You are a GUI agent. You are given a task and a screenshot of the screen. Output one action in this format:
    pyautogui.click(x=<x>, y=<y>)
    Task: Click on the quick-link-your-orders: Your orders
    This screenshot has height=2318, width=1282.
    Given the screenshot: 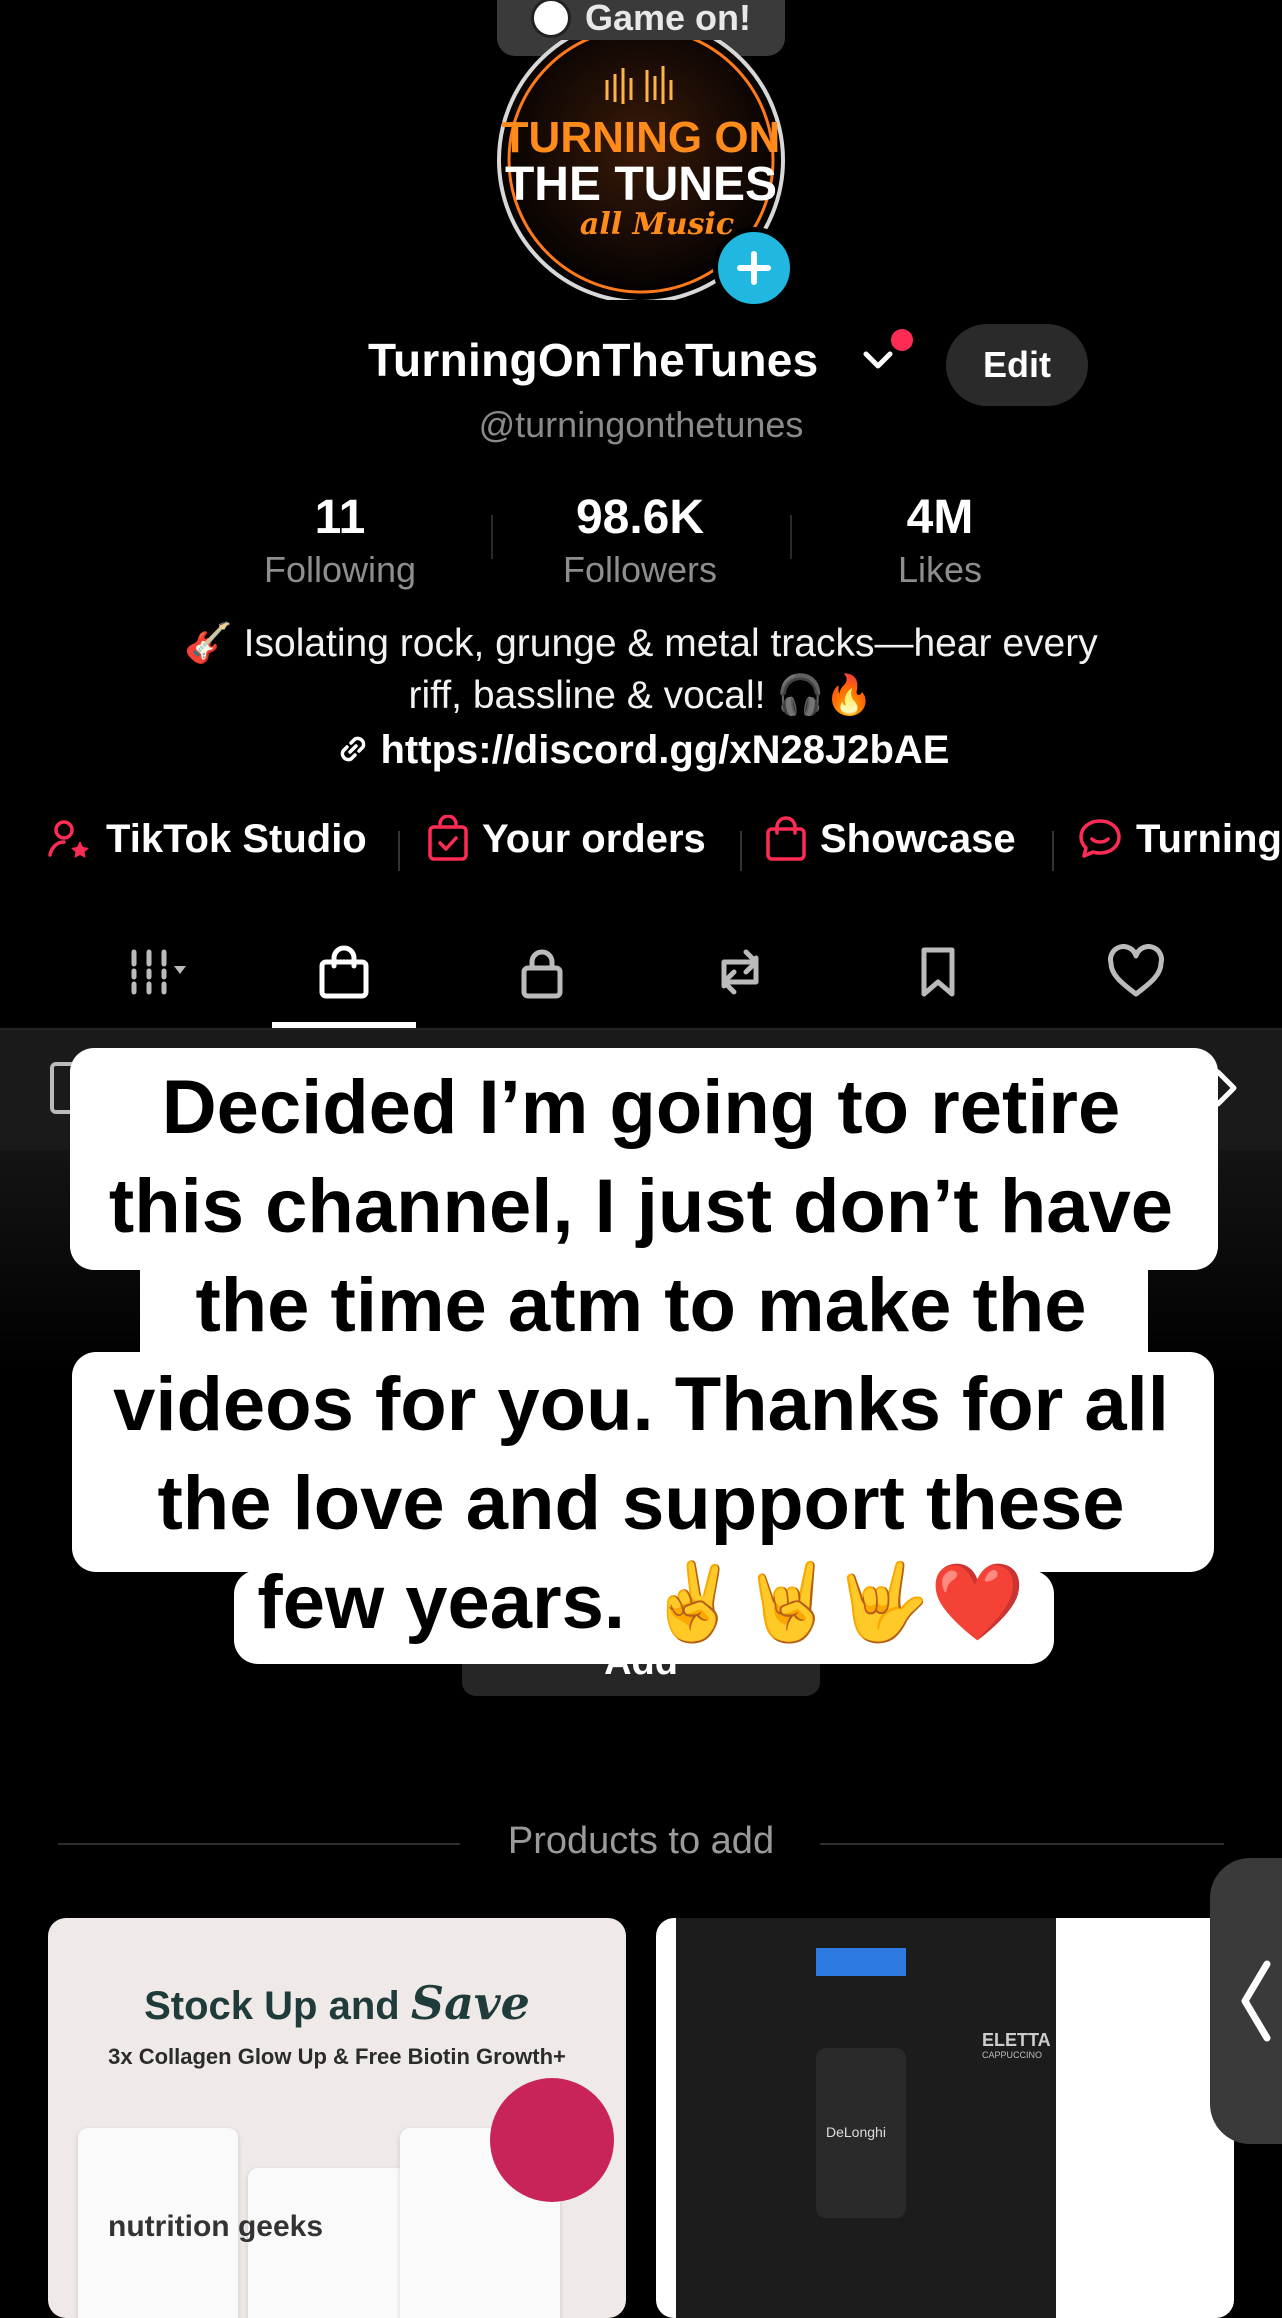 What is the action you would take?
    pyautogui.click(x=566, y=839)
    